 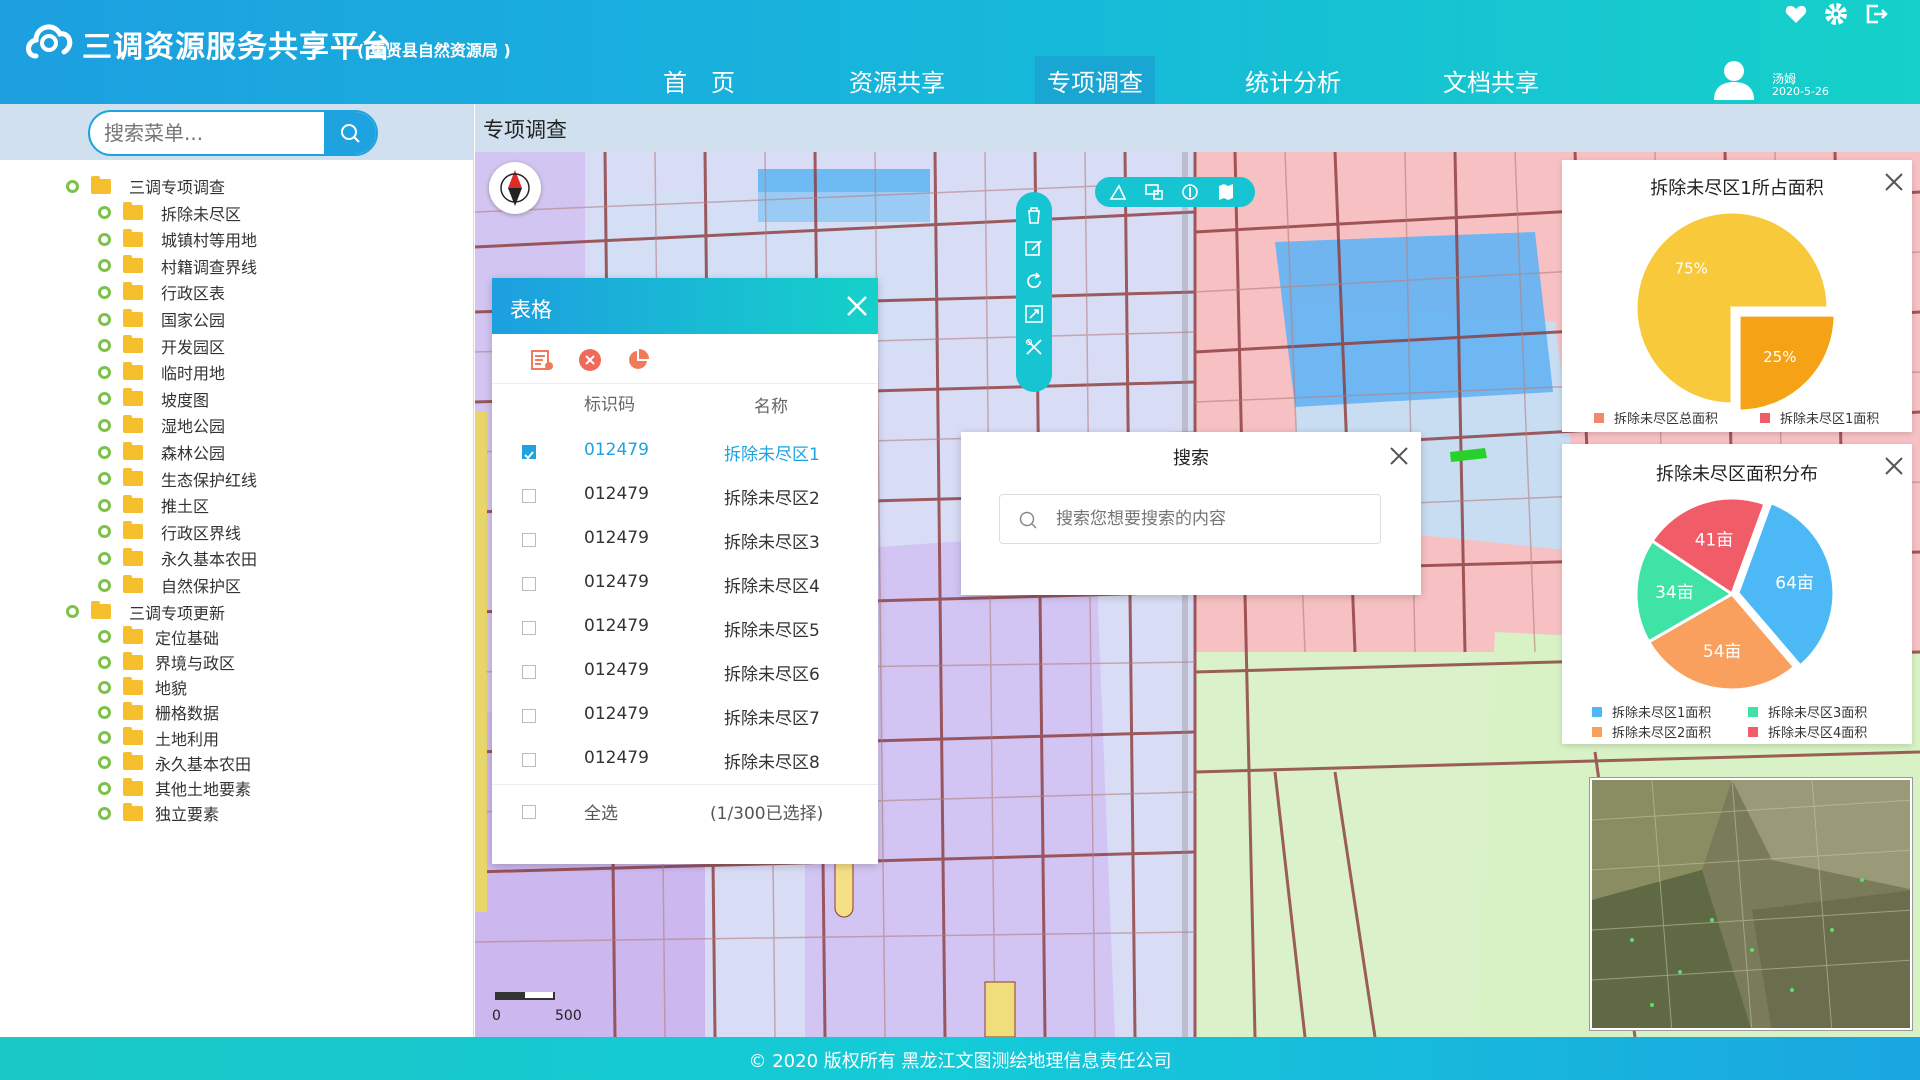 What do you see at coordinates (685, 628) in the screenshot?
I see `table-row: 012479 拆除未尽区5` at bounding box center [685, 628].